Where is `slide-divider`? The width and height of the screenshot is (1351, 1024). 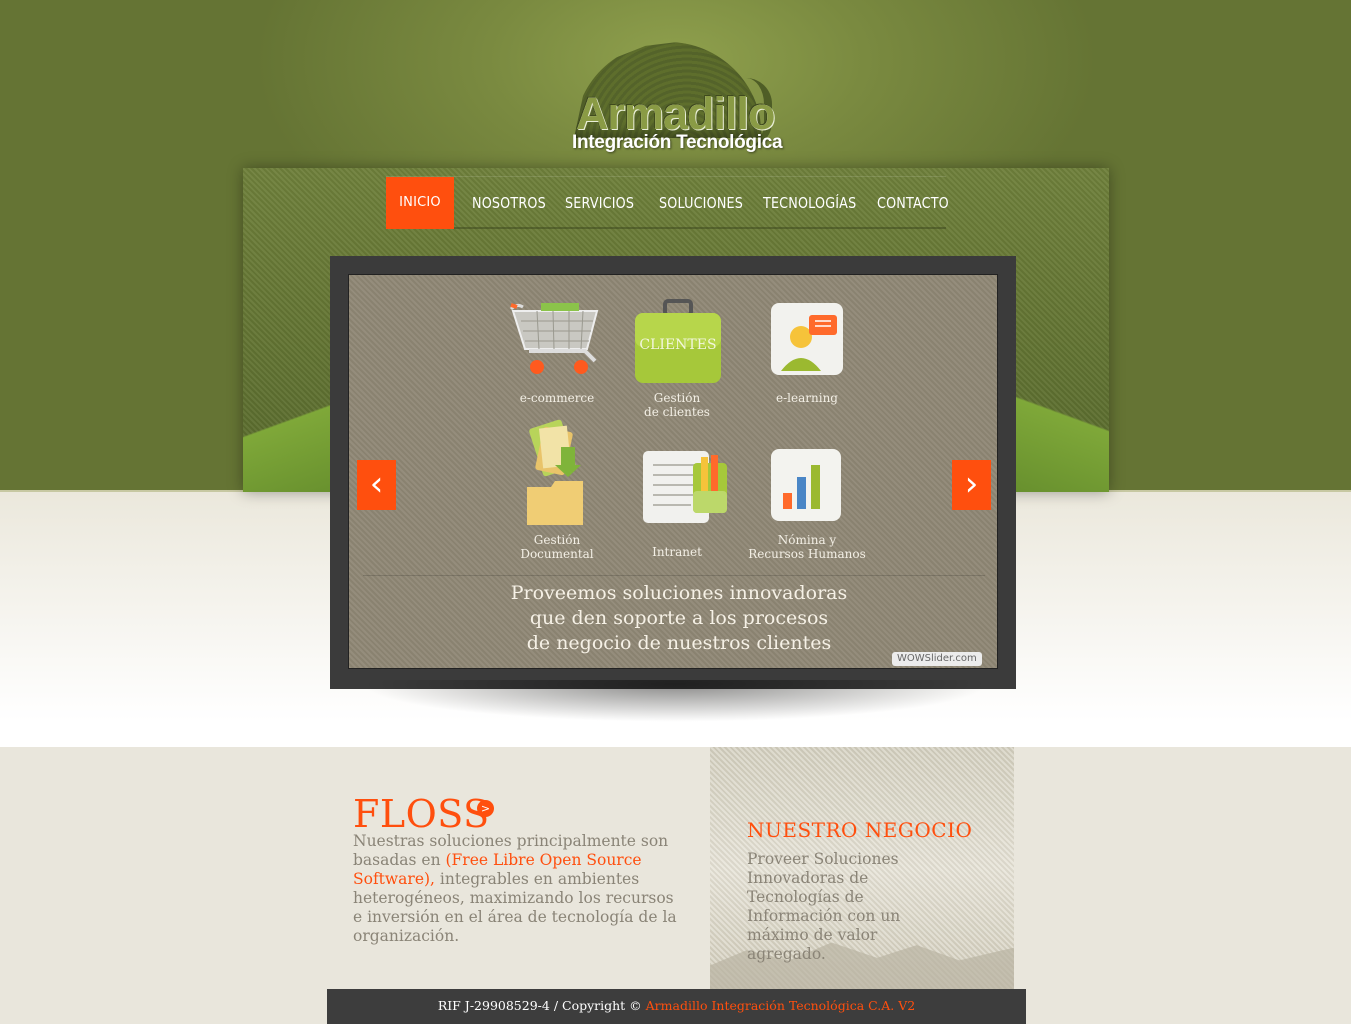 slide-divider is located at coordinates (674, 575).